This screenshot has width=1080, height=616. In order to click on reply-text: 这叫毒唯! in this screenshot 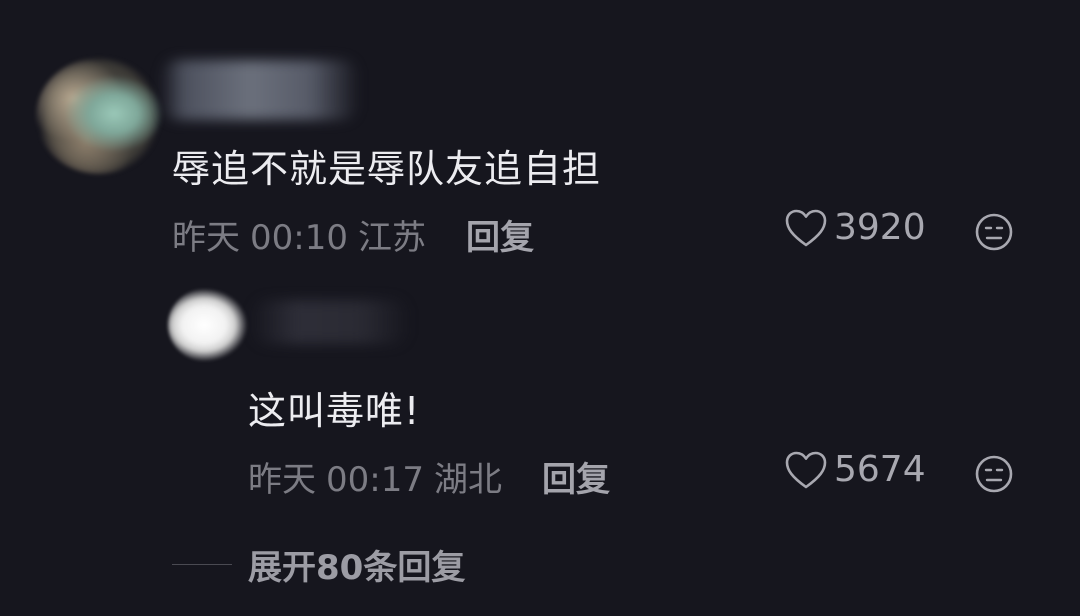, I will do `click(334, 411)`.